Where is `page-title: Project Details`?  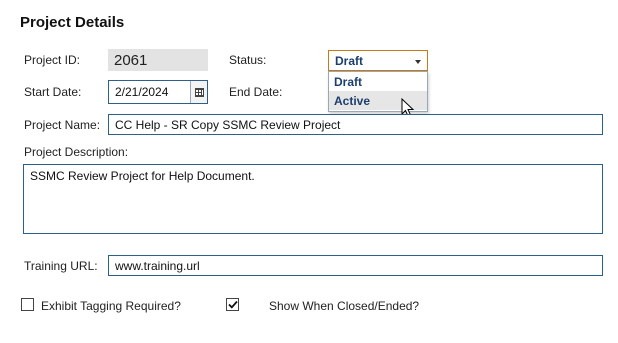 page-title: Project Details is located at coordinates (72, 22).